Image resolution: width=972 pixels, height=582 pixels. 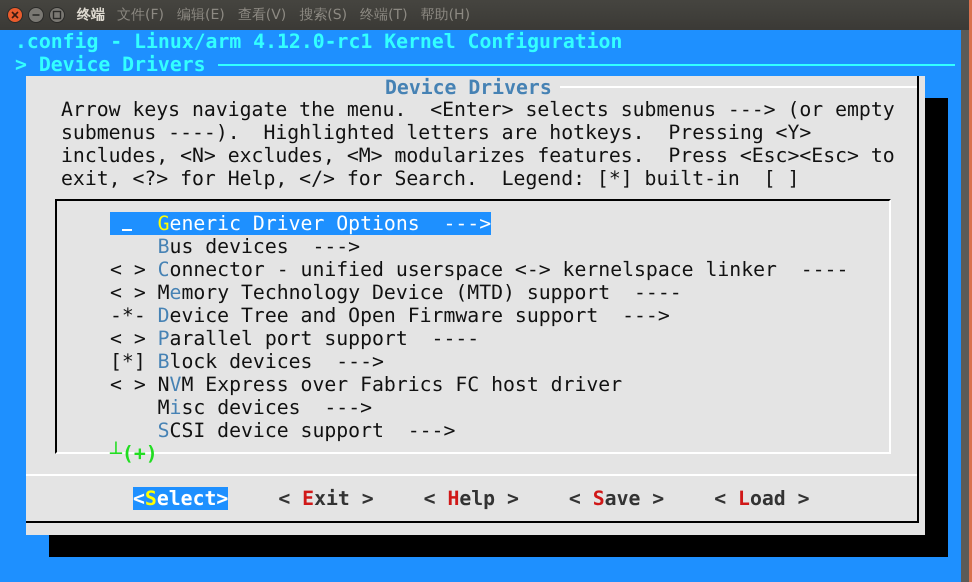 I want to click on menu-option: < > NVM Express over Fabrics FC host driver, so click(x=366, y=384).